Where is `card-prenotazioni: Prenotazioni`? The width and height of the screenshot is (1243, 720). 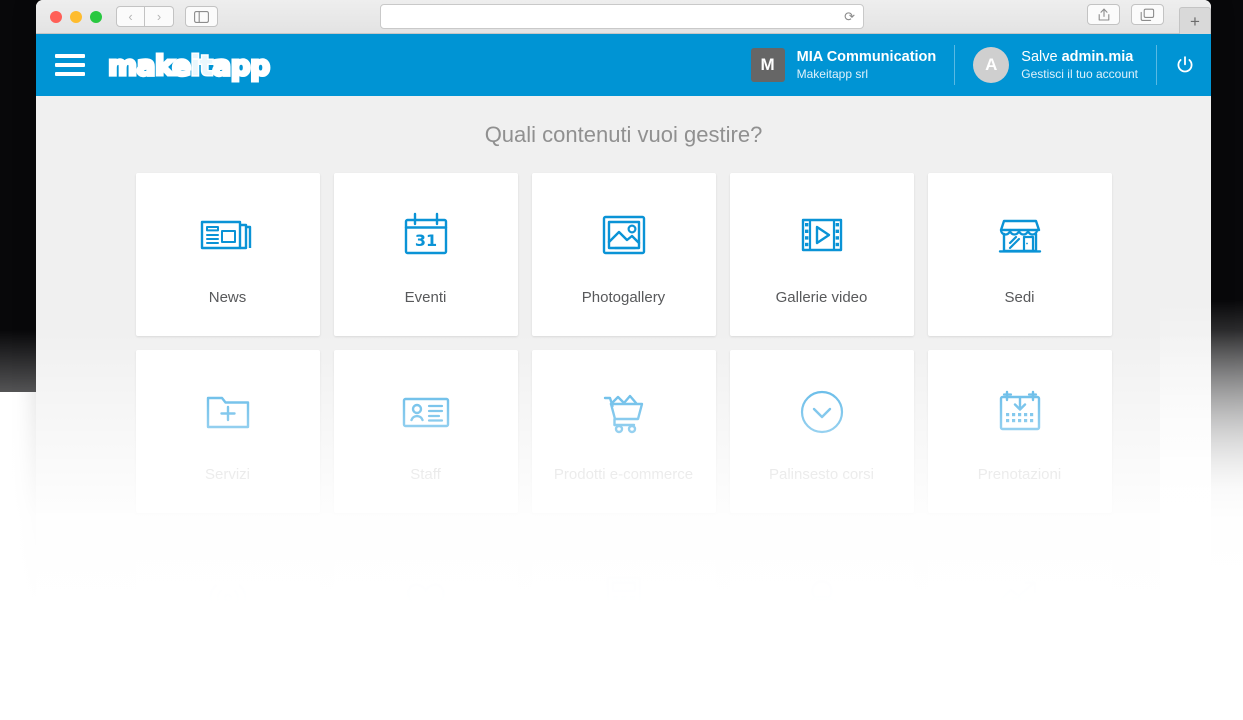 card-prenotazioni: Prenotazioni is located at coordinates (1019, 431).